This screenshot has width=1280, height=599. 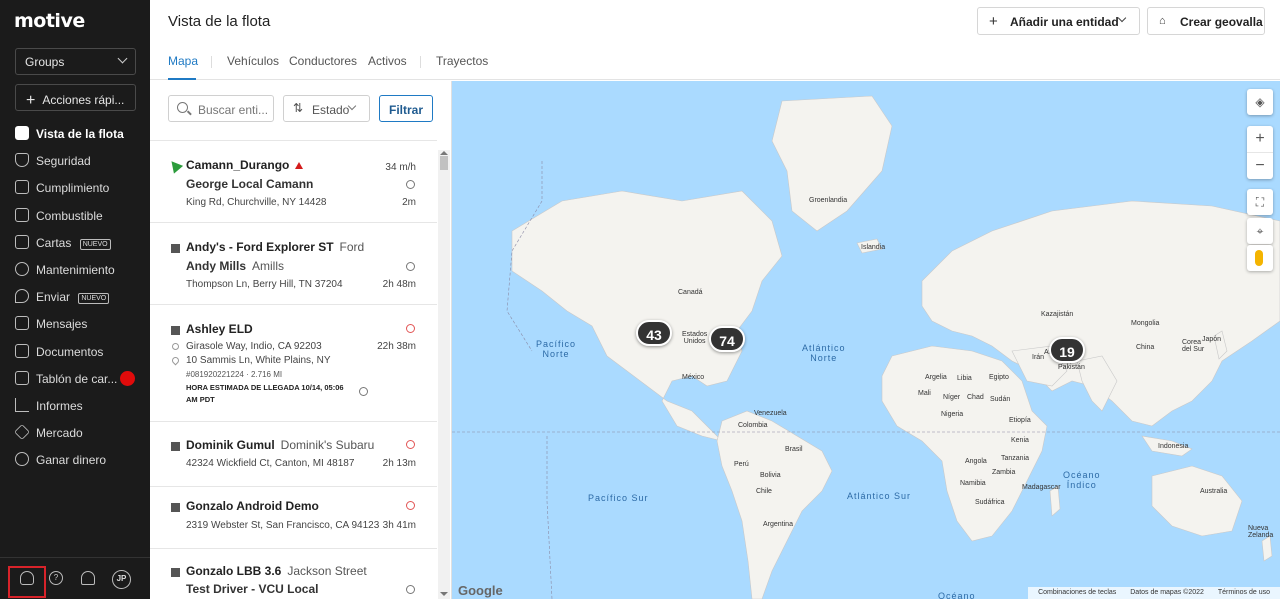 What do you see at coordinates (1244, 592) in the screenshot?
I see `terms-link: Términos de uso` at bounding box center [1244, 592].